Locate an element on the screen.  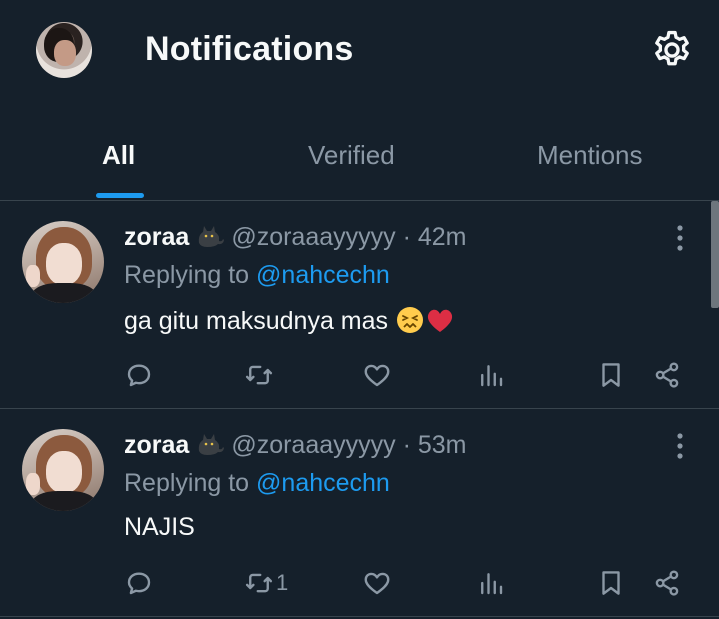
tweet-actions is located at coordinates (359, 375).